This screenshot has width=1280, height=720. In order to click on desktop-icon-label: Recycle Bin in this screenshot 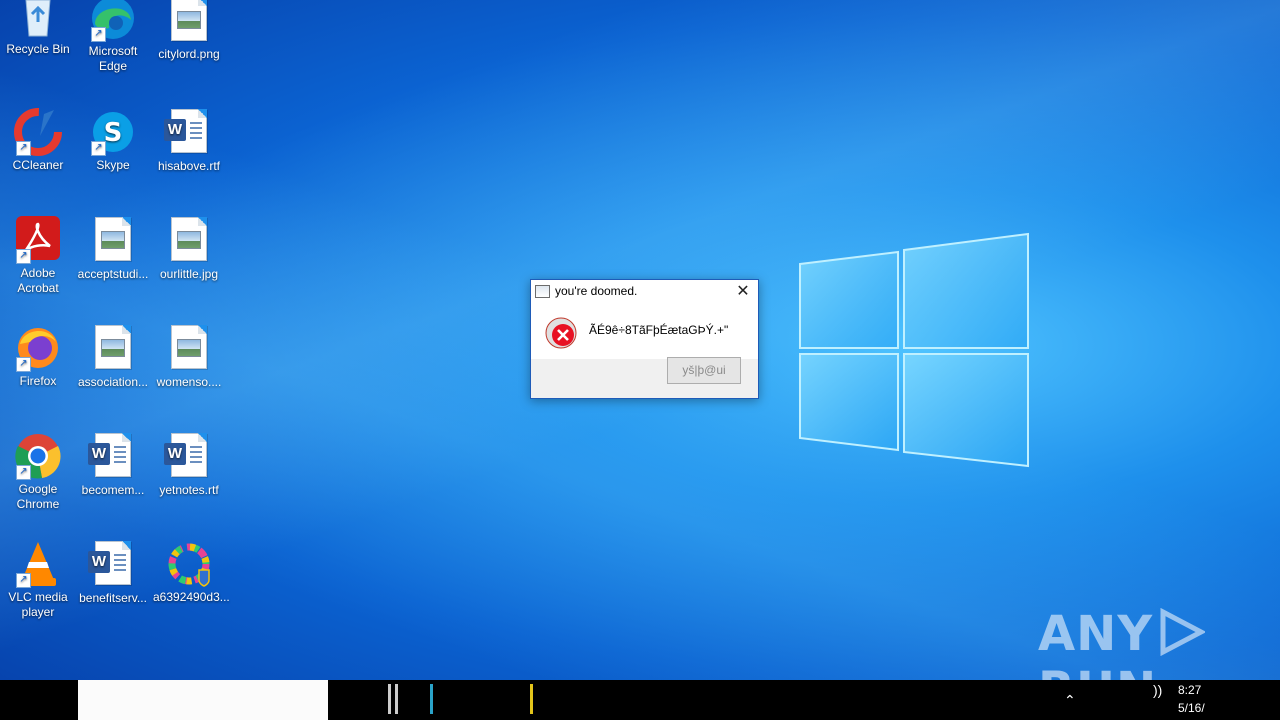, I will do `click(38, 49)`.